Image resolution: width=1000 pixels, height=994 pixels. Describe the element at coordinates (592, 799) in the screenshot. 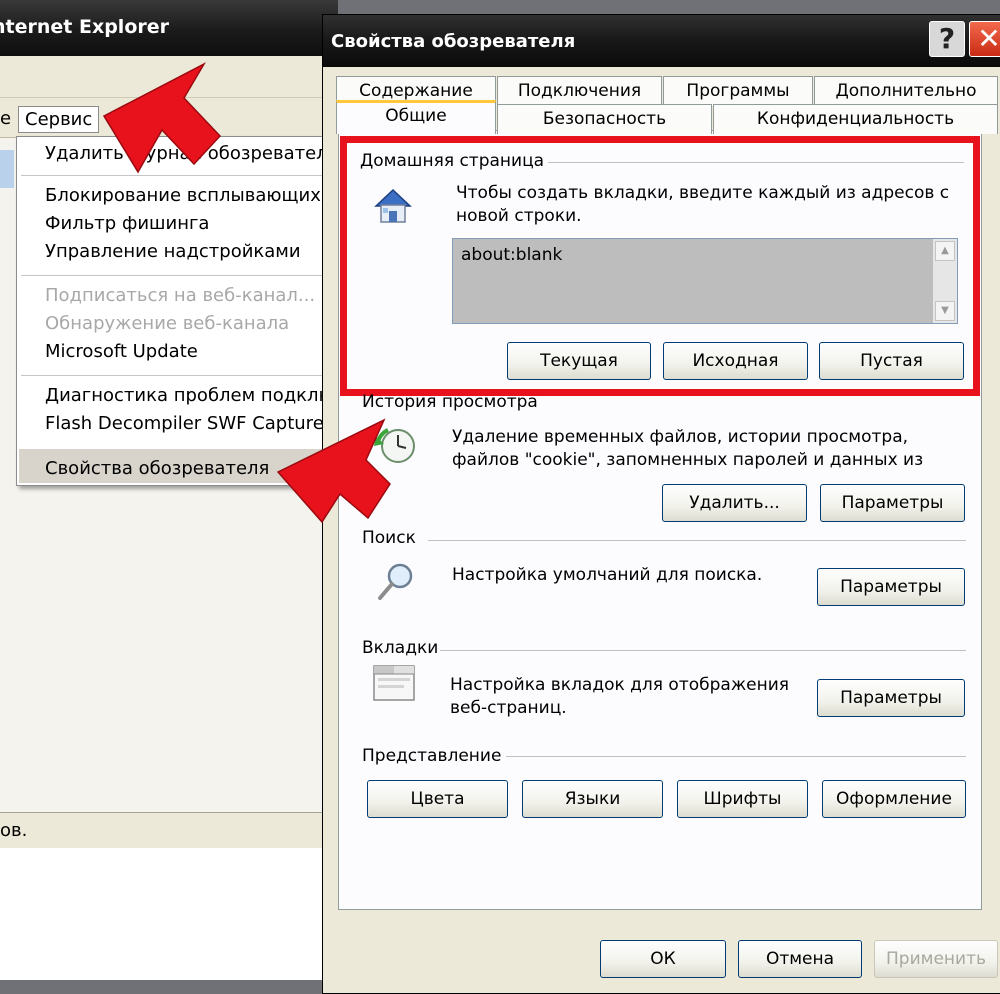

I see `languages-button: Языки` at that location.